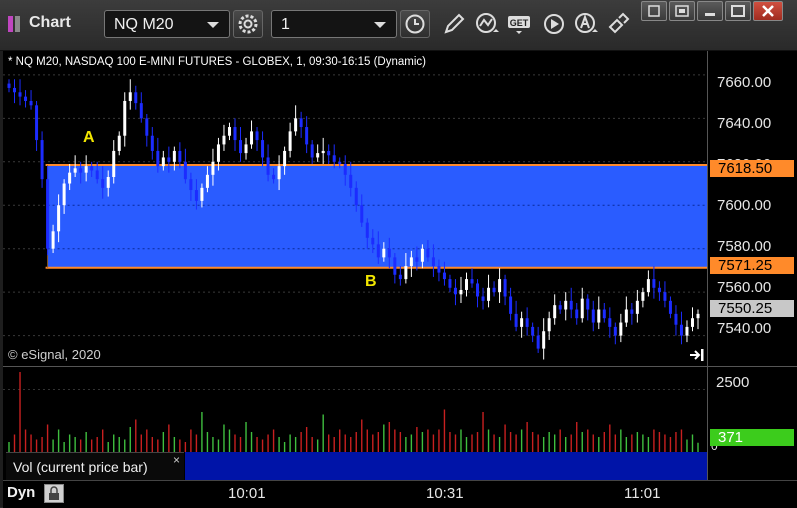 The image size is (797, 508). Describe the element at coordinates (176, 460) in the screenshot. I see `close-icon: ×` at that location.